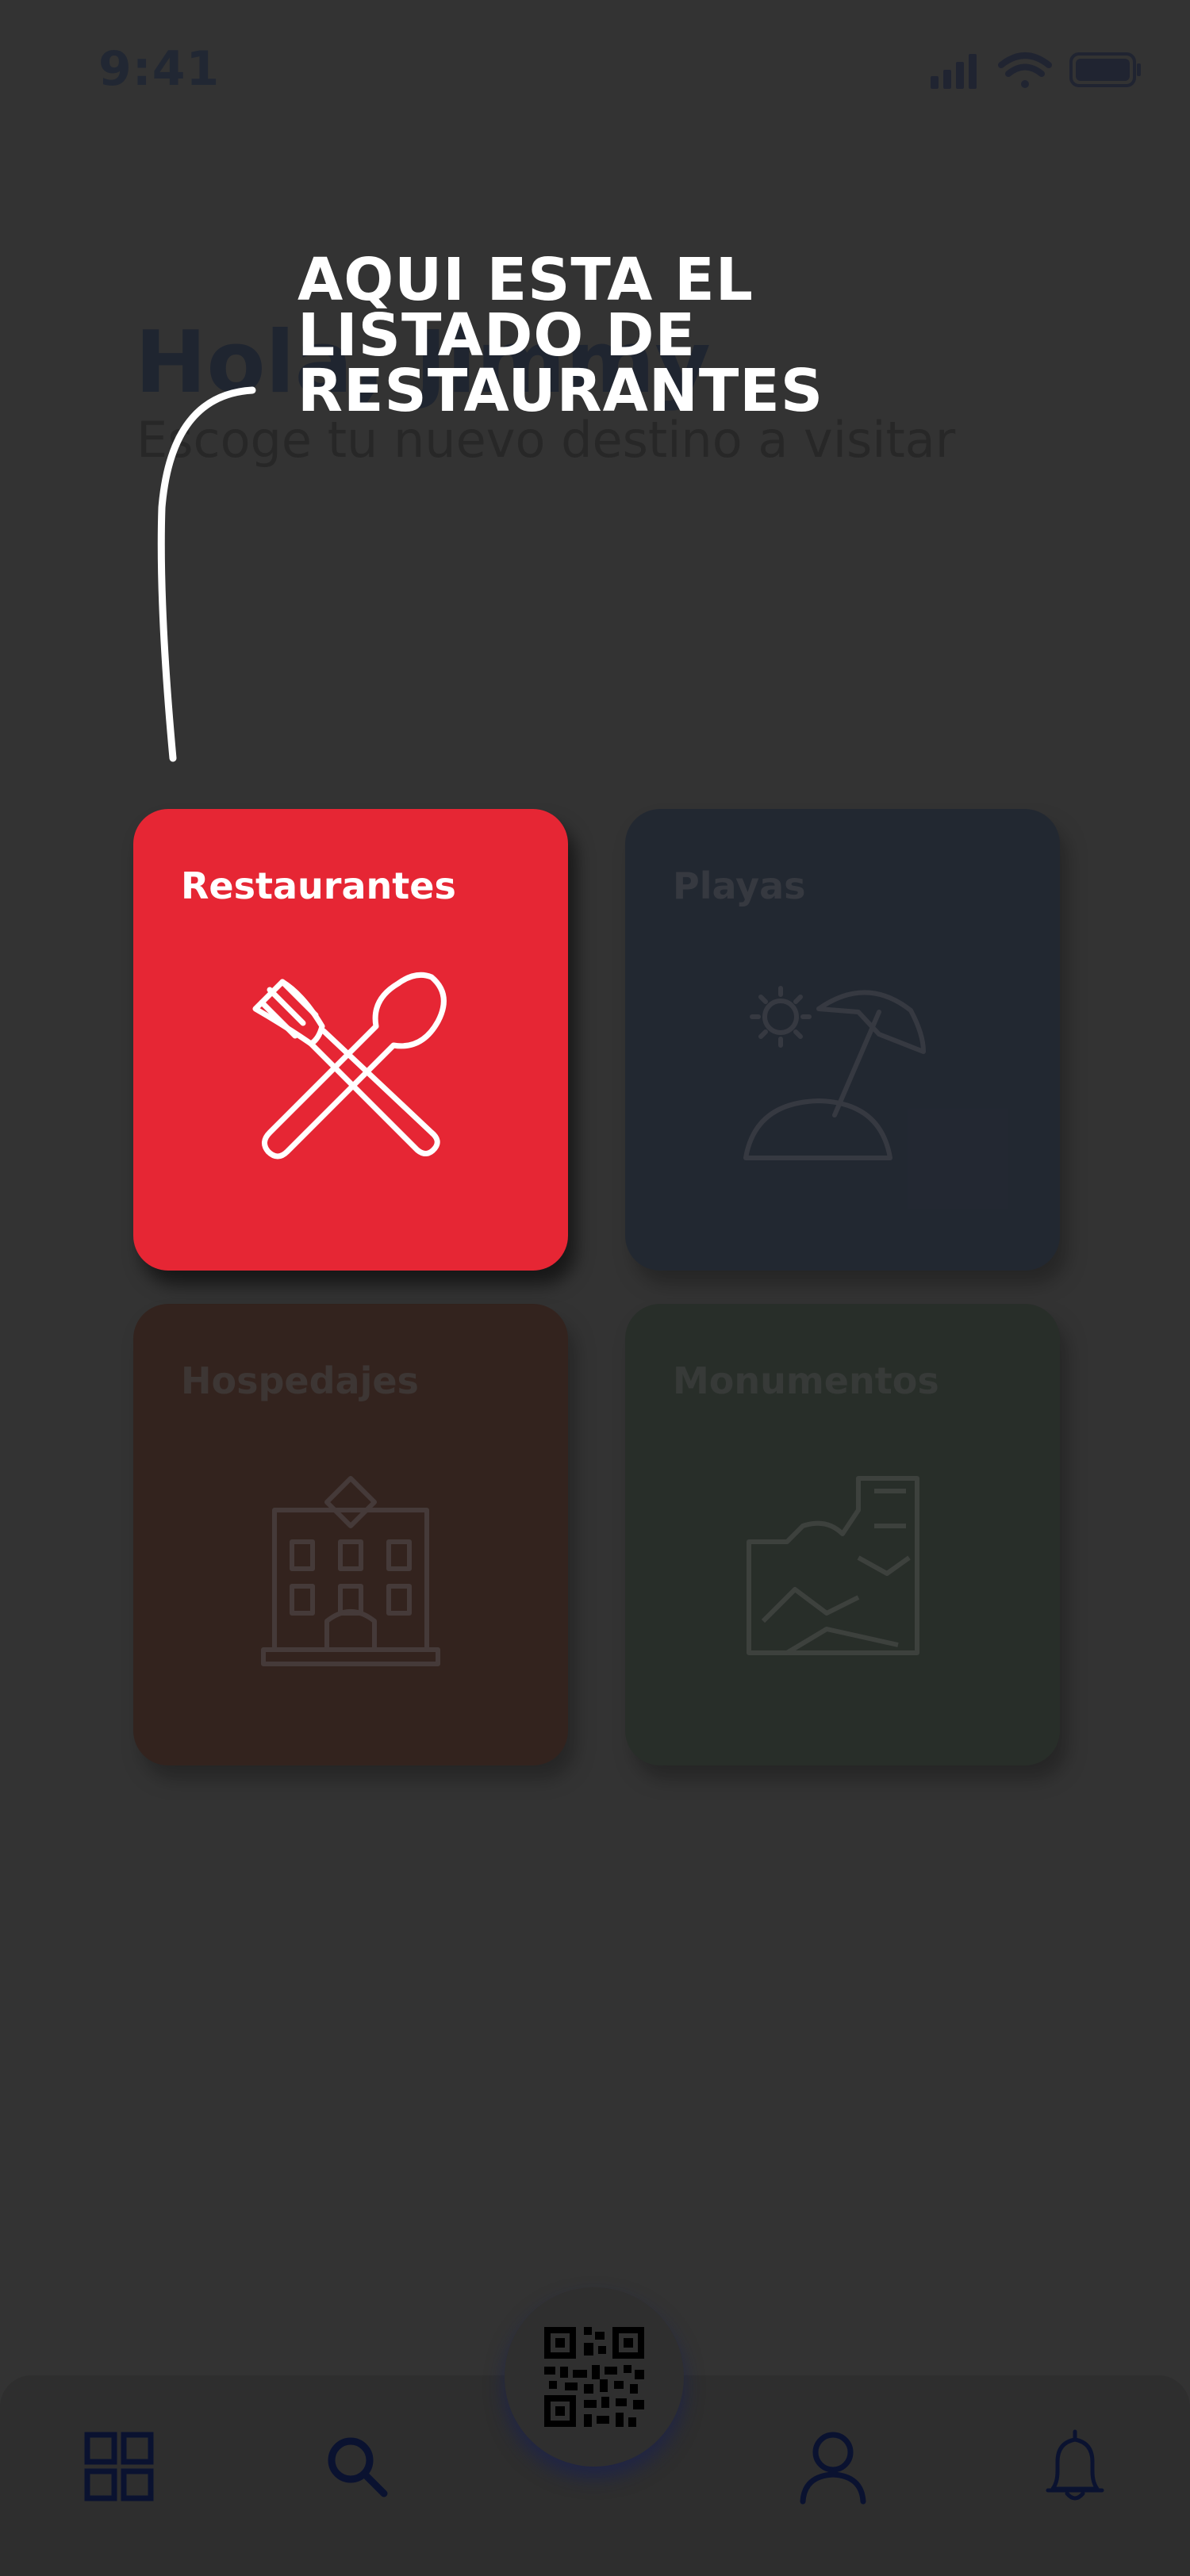 The height and width of the screenshot is (2576, 1190). What do you see at coordinates (119, 2467) in the screenshot?
I see `grid-icon` at bounding box center [119, 2467].